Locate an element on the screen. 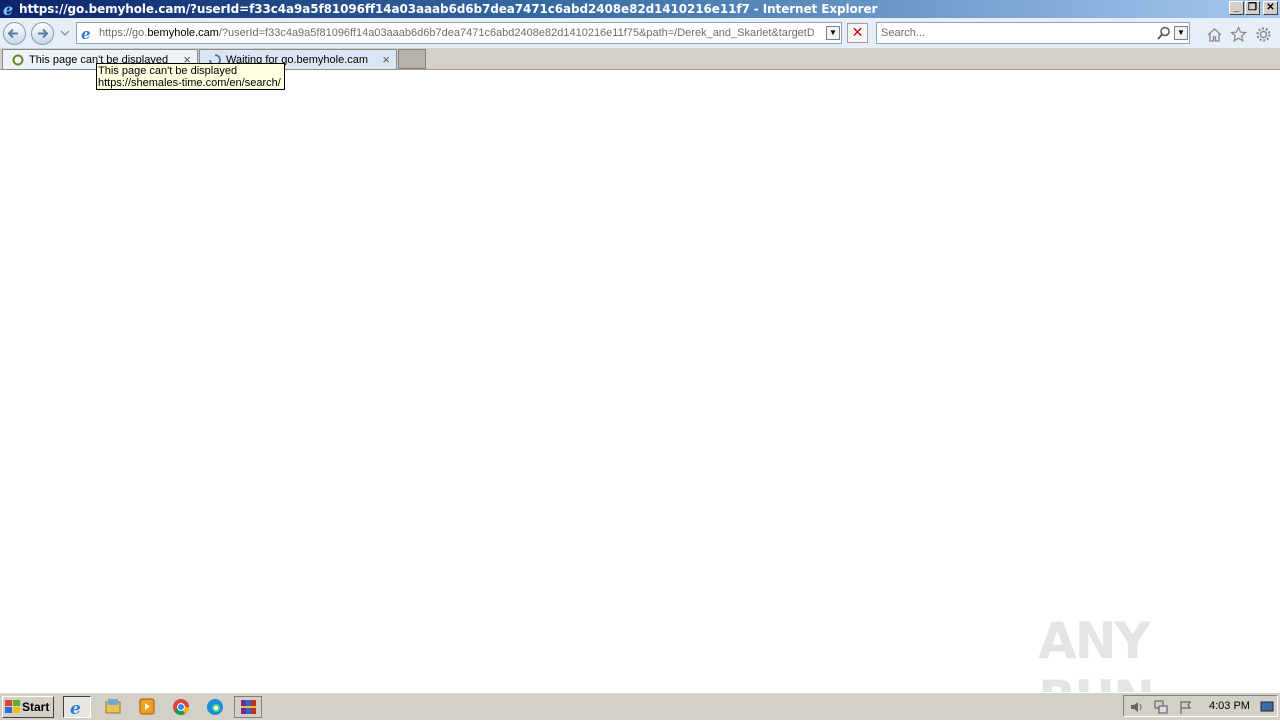 This screenshot has width=1280, height=728. volume-icon is located at coordinates (1136, 707).